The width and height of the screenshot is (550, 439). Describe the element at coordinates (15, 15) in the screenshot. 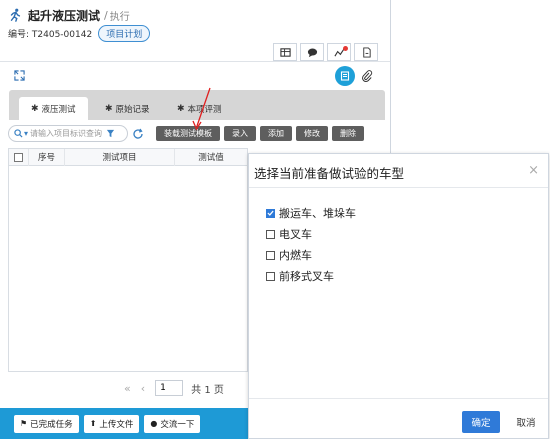

I see `running-person-icon` at that location.